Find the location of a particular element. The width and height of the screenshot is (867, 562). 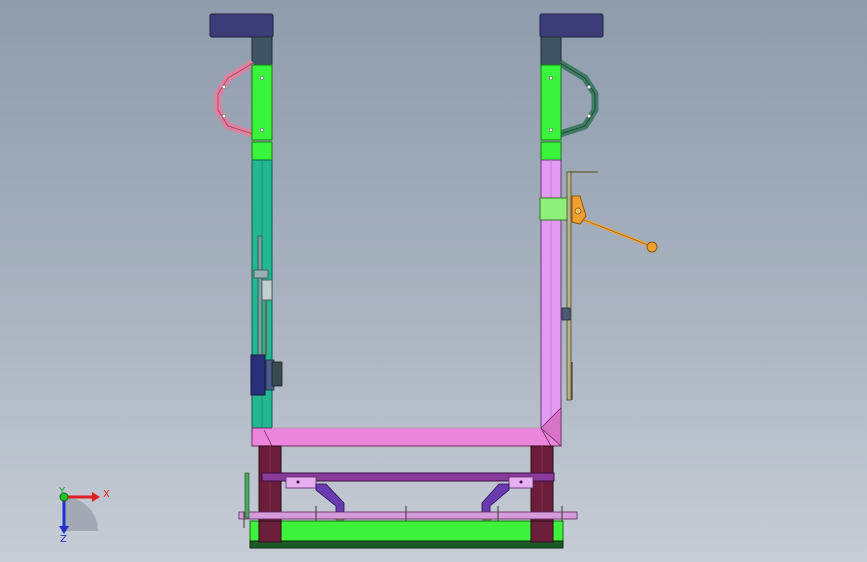

left-column-upper-slate is located at coordinates (262, 51).